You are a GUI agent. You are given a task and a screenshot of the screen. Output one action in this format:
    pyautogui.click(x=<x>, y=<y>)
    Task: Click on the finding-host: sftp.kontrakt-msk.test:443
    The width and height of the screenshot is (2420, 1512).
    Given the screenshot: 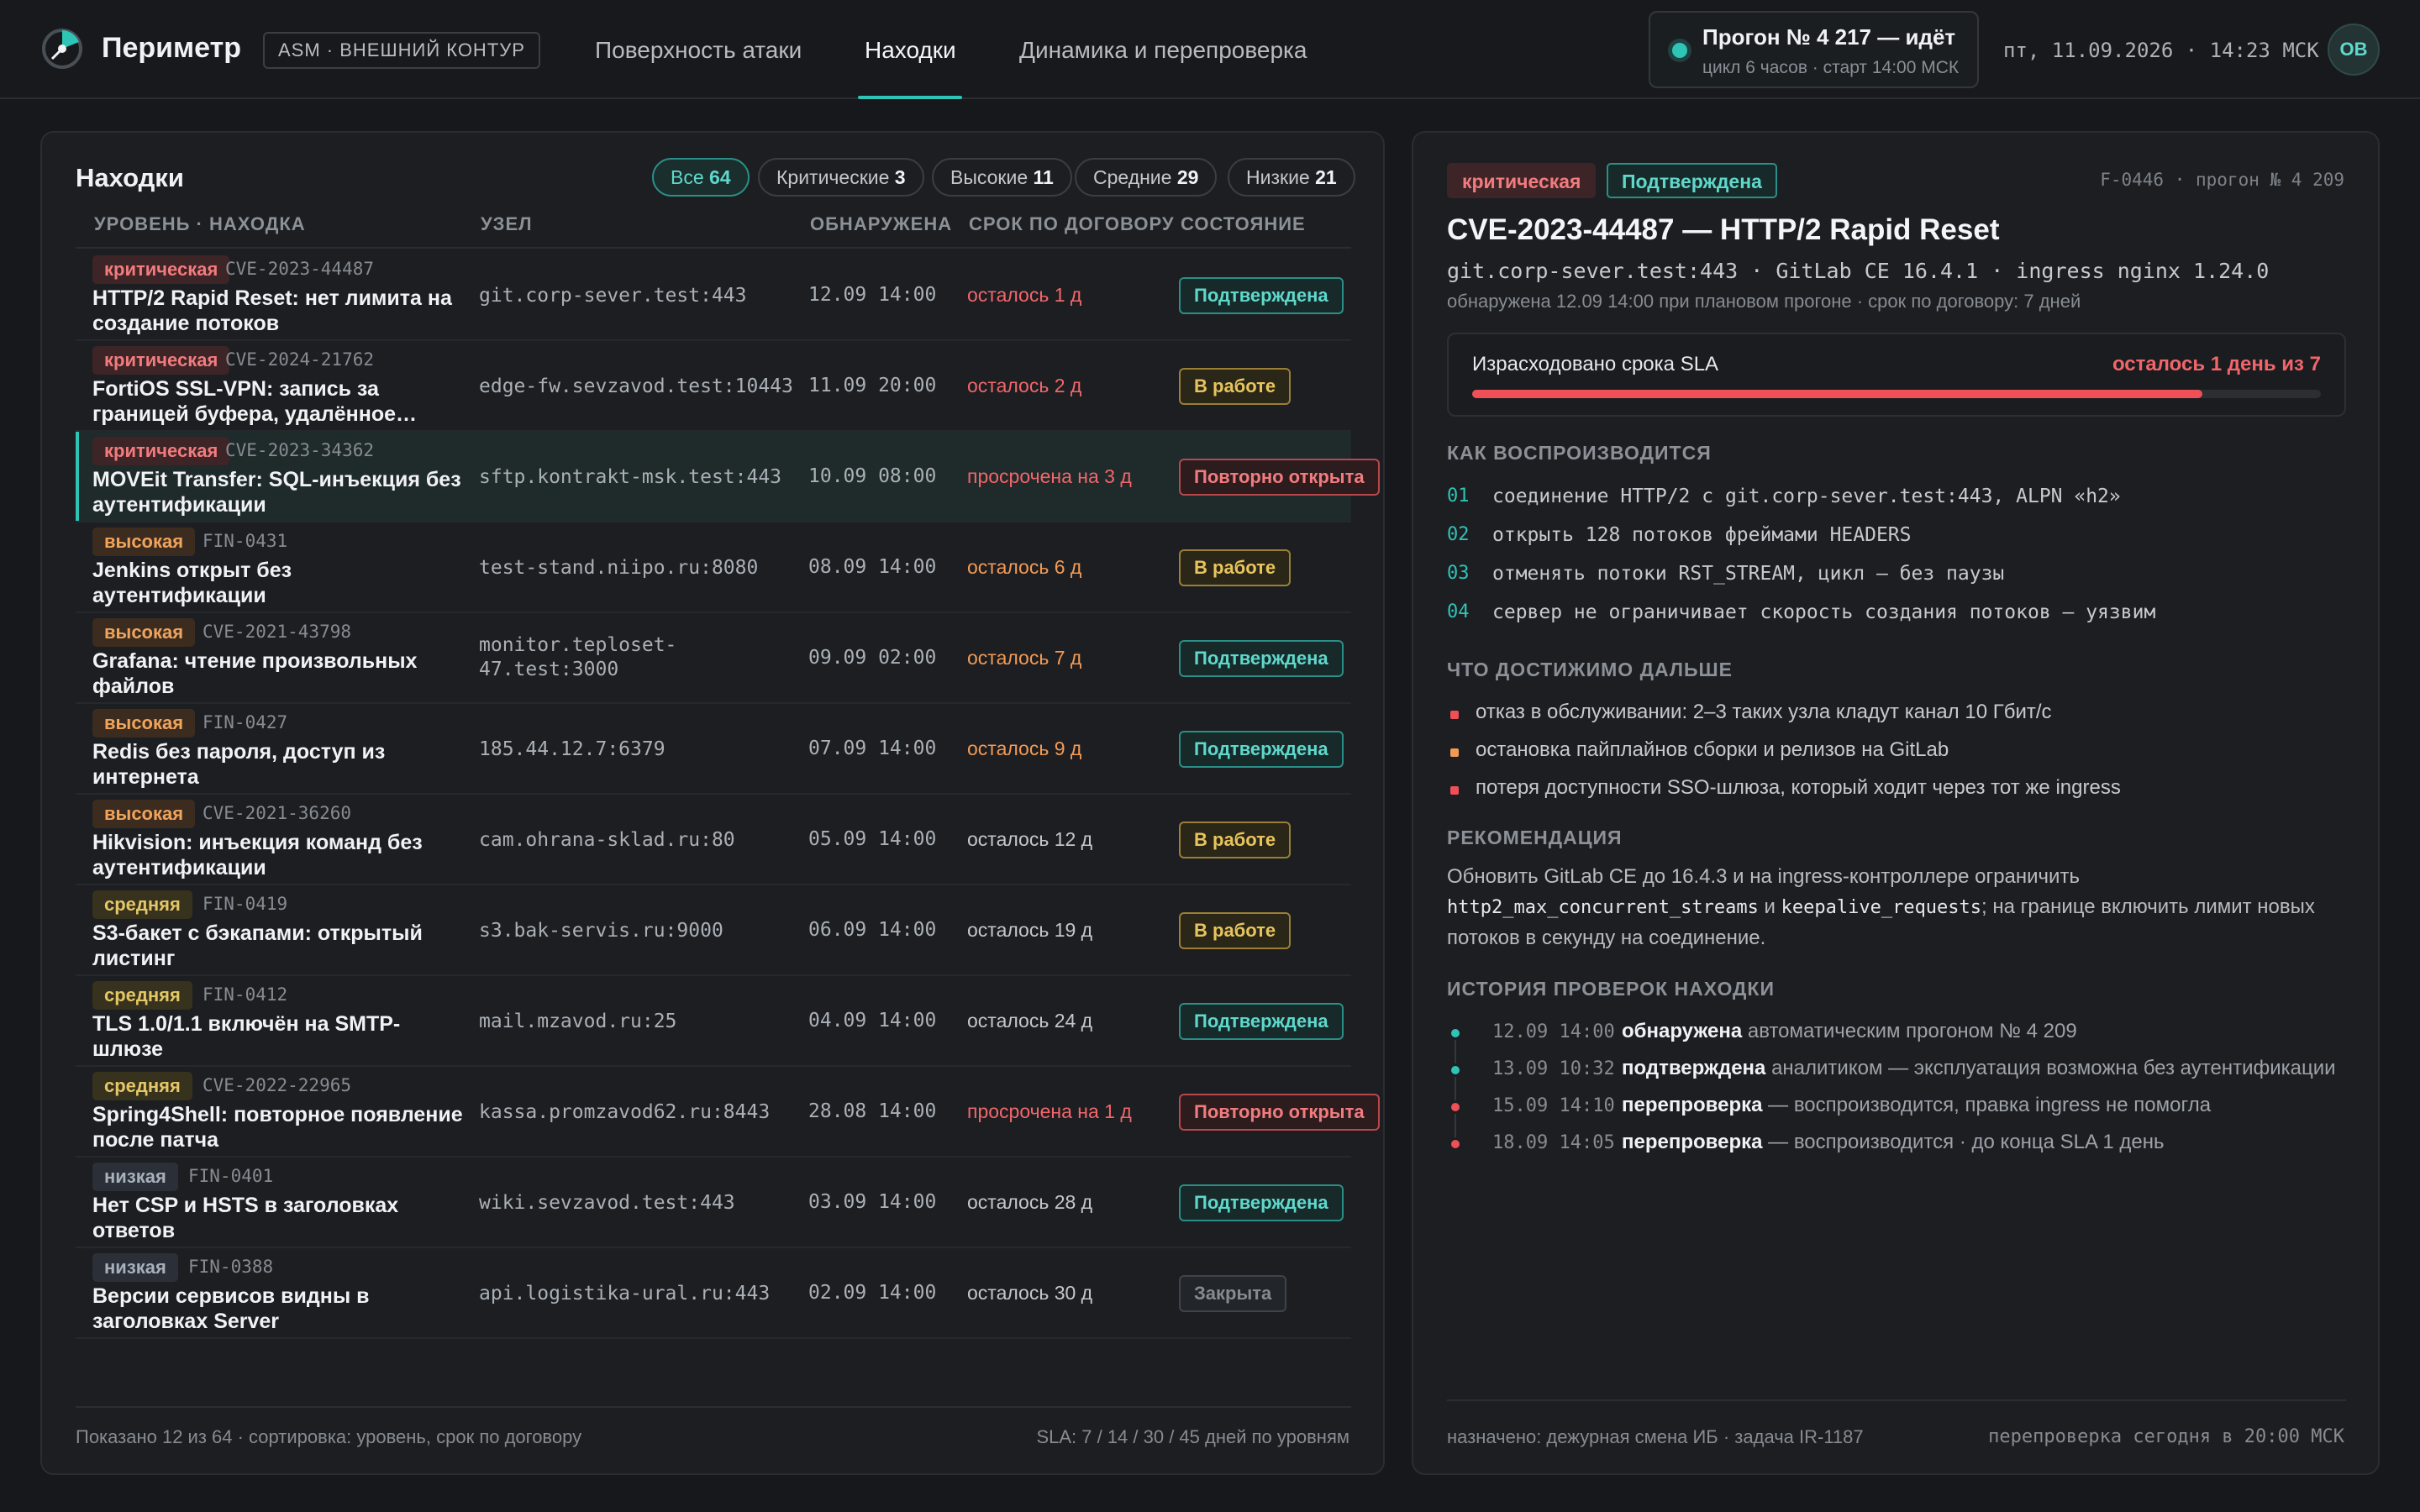 What is the action you would take?
    pyautogui.click(x=630, y=477)
    